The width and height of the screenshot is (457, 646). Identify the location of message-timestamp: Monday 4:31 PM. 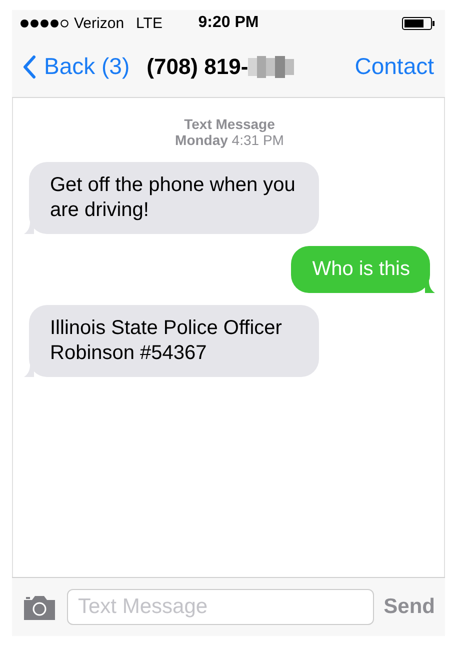
(229, 140).